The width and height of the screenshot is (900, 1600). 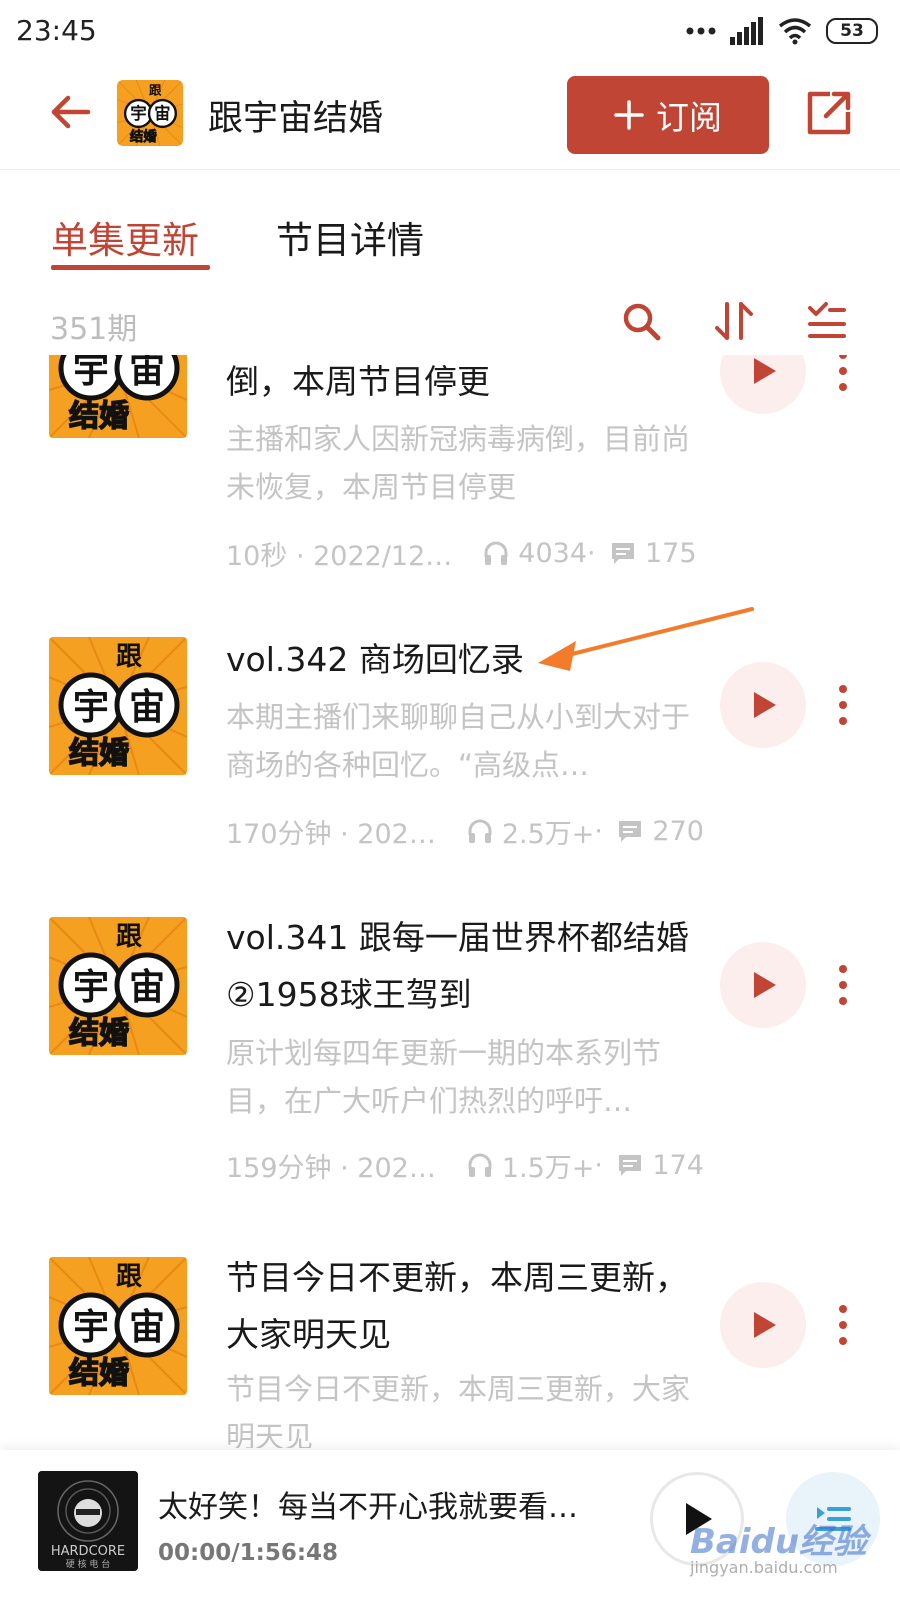 I want to click on signal-icon, so click(x=746, y=31).